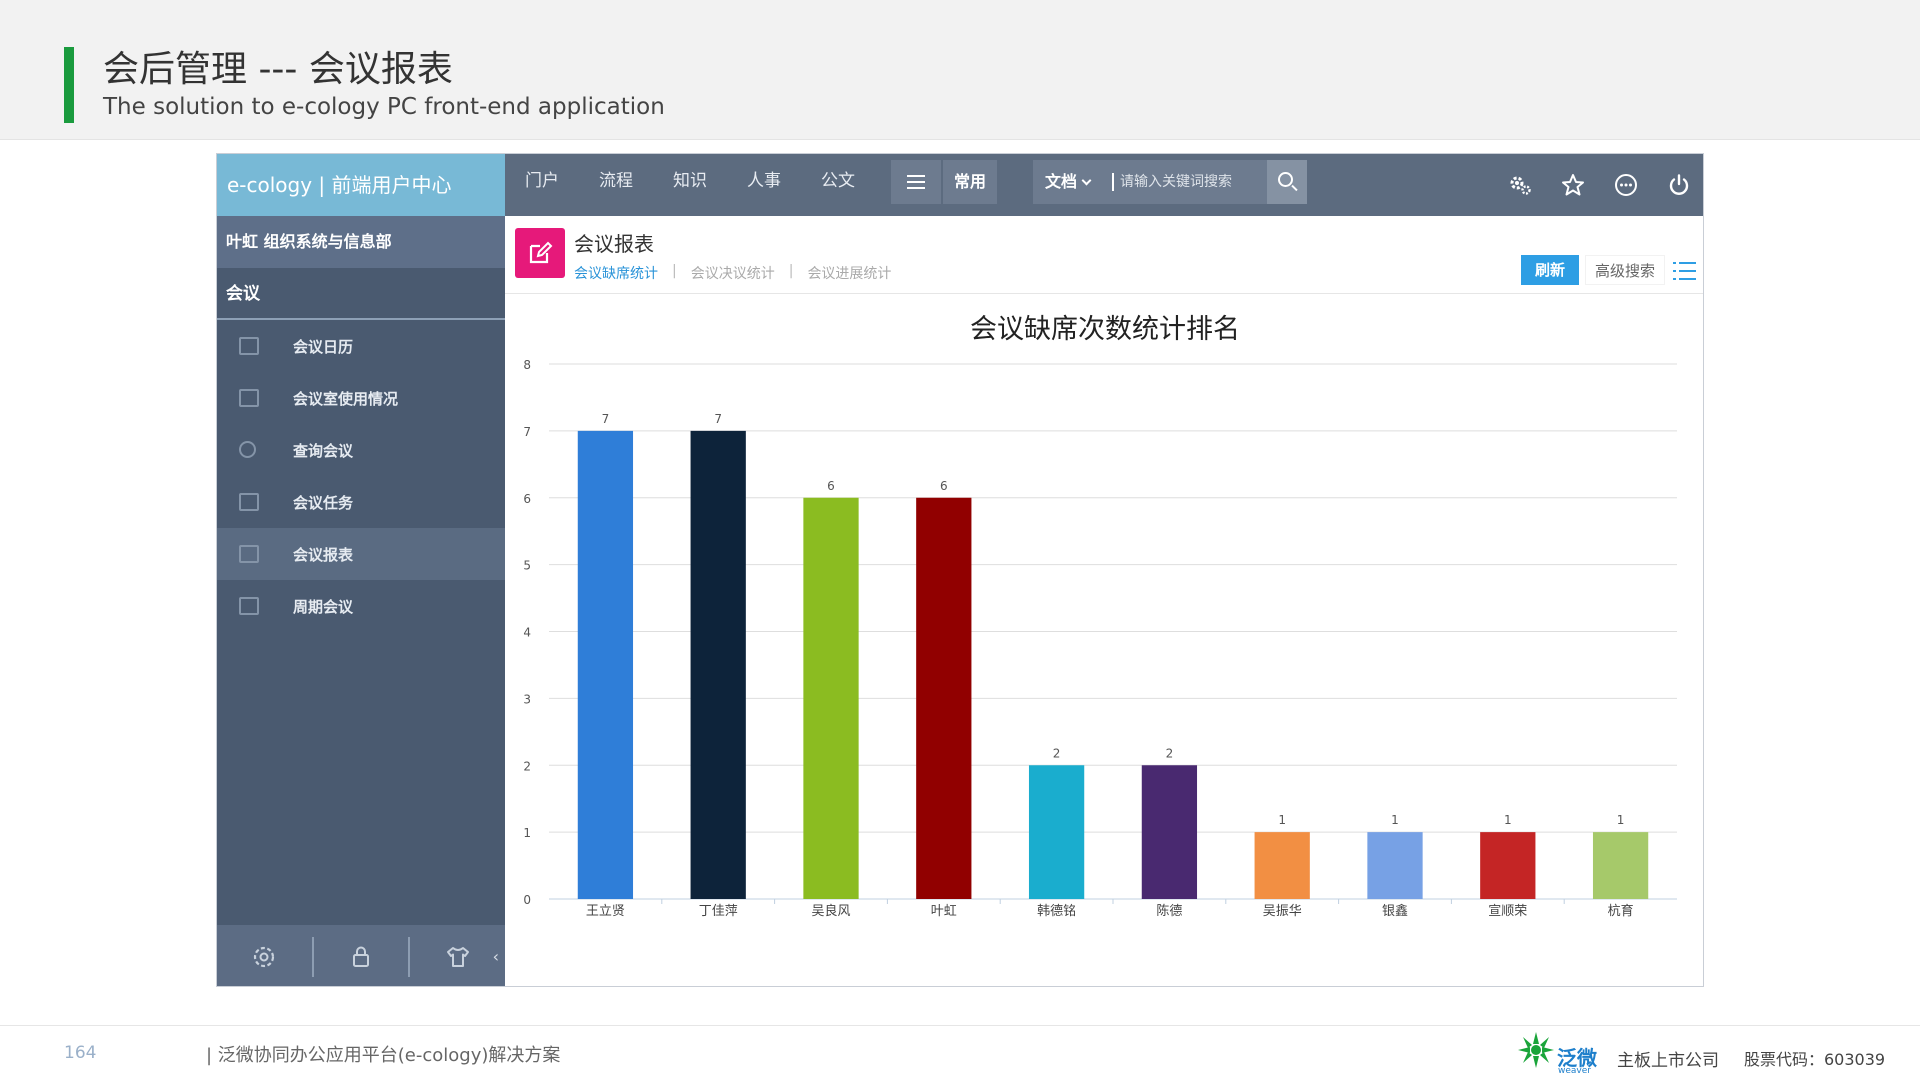 This screenshot has width=1920, height=1080. I want to click on x-tick-label: 丁佳萍, so click(718, 911).